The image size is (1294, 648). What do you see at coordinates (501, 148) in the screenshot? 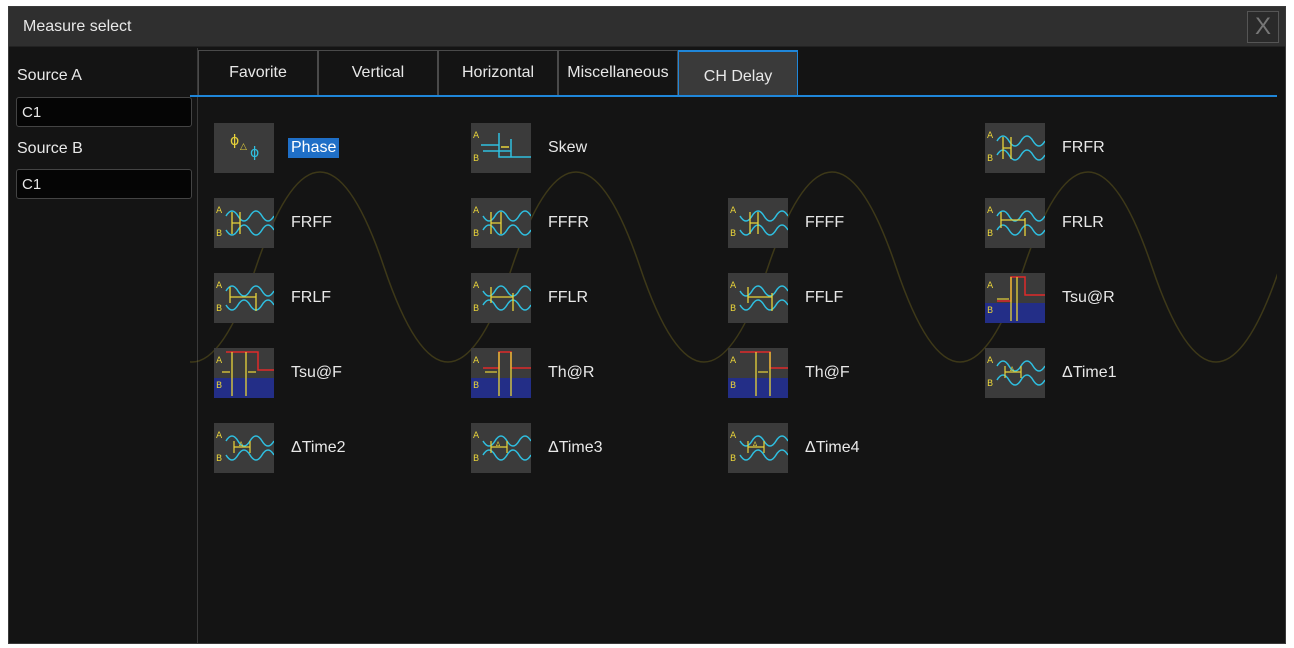
I see `skew-icon: AB` at bounding box center [501, 148].